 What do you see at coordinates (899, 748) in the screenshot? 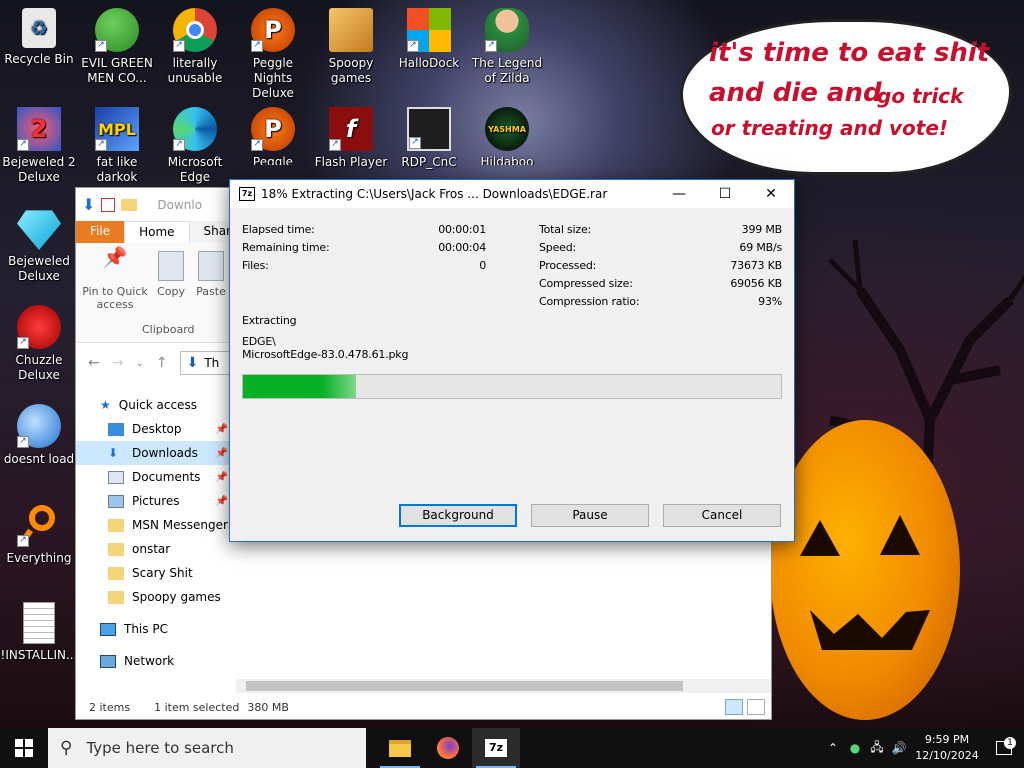
I see `volume-icon: 🔊` at bounding box center [899, 748].